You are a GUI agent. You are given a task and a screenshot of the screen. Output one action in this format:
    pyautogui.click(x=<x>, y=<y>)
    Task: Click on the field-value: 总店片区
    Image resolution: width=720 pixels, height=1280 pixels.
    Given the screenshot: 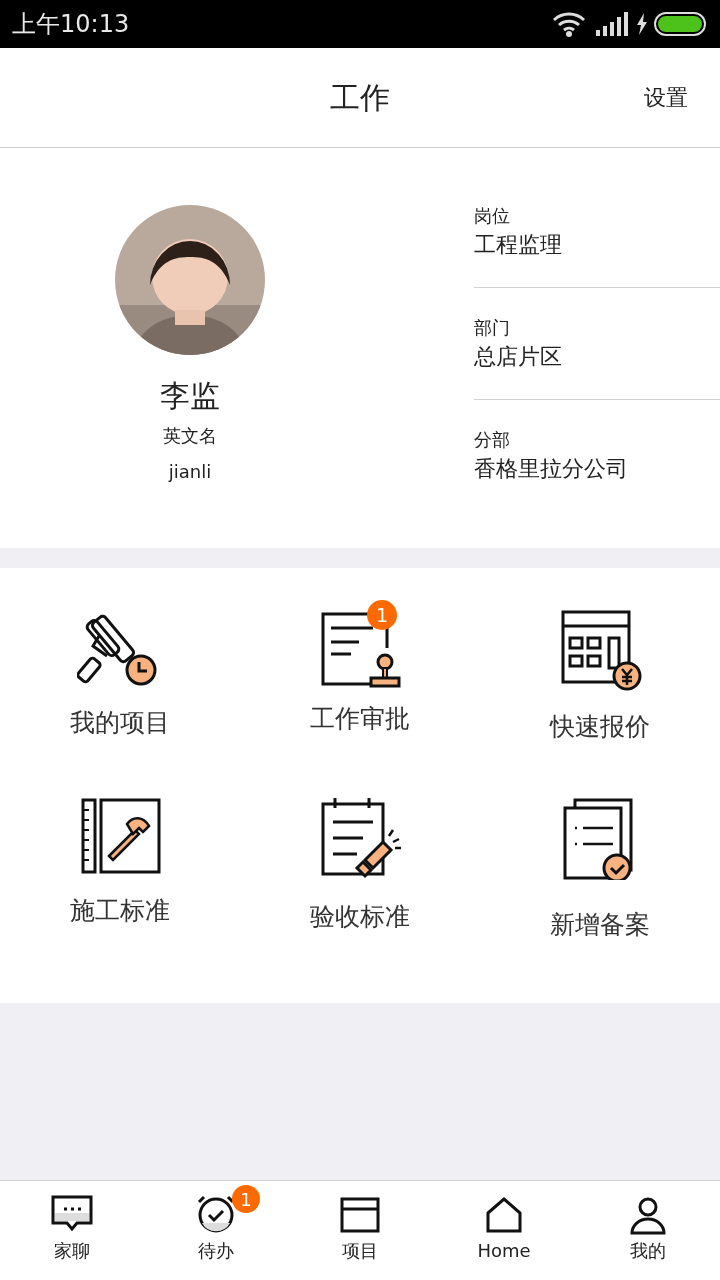 What is the action you would take?
    pyautogui.click(x=518, y=356)
    